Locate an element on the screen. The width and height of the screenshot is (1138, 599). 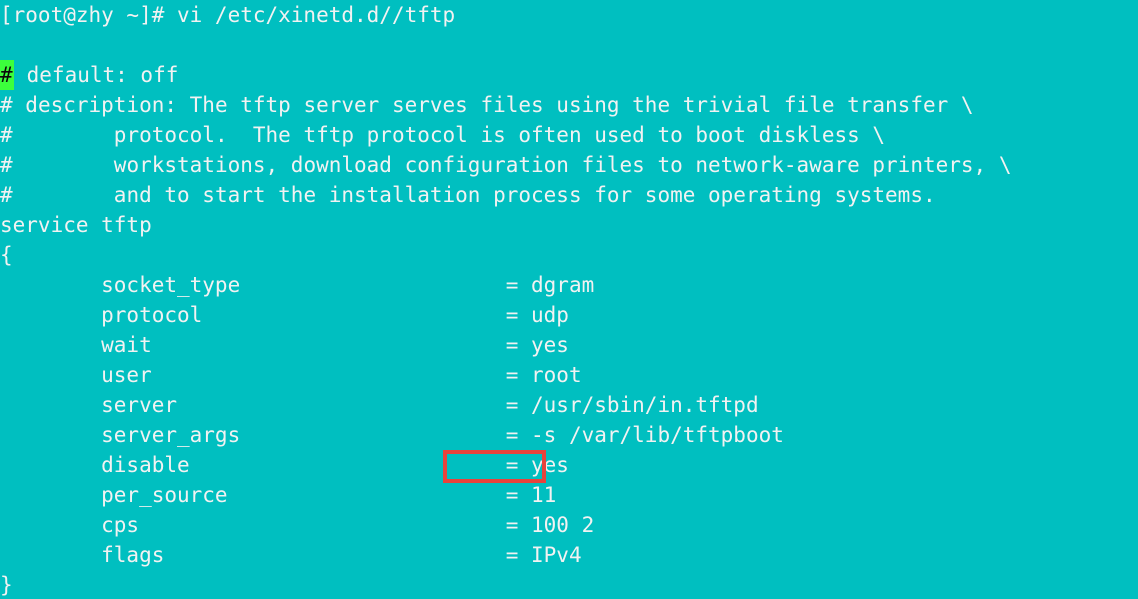
directive-socket_type: socket_type = dgram is located at coordinates (297, 285).